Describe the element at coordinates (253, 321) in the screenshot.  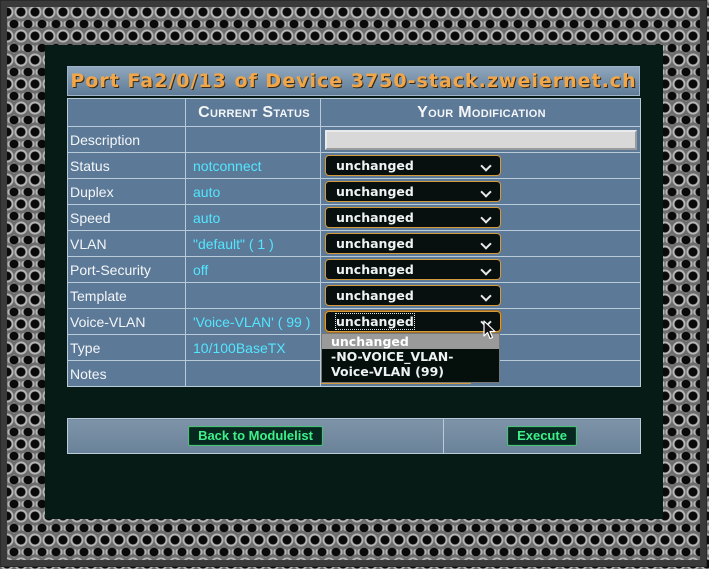
I see `current-value: 'Voice-VLAN' ( 99 )` at that location.